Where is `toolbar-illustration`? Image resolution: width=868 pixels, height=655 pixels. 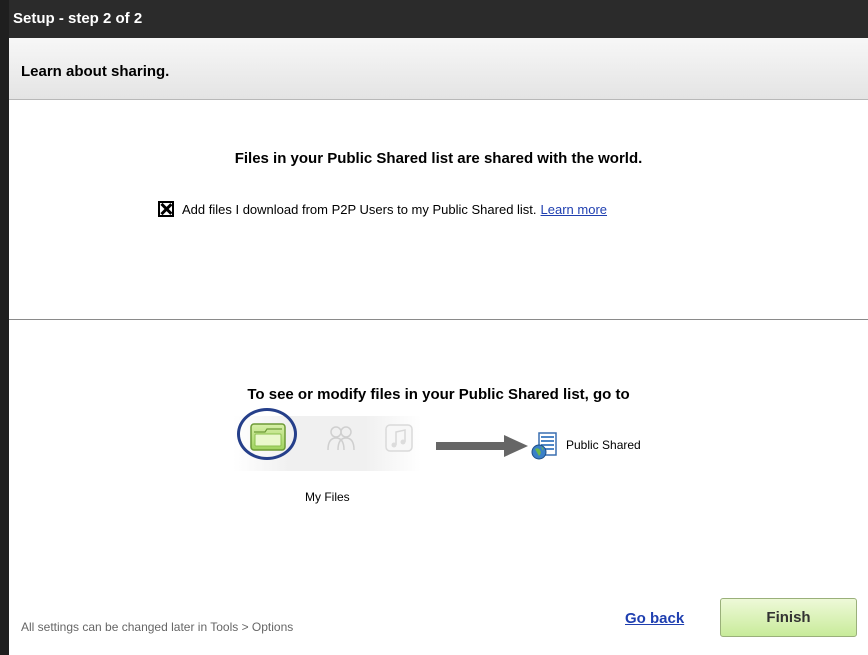
toolbar-illustration is located at coordinates (327, 439).